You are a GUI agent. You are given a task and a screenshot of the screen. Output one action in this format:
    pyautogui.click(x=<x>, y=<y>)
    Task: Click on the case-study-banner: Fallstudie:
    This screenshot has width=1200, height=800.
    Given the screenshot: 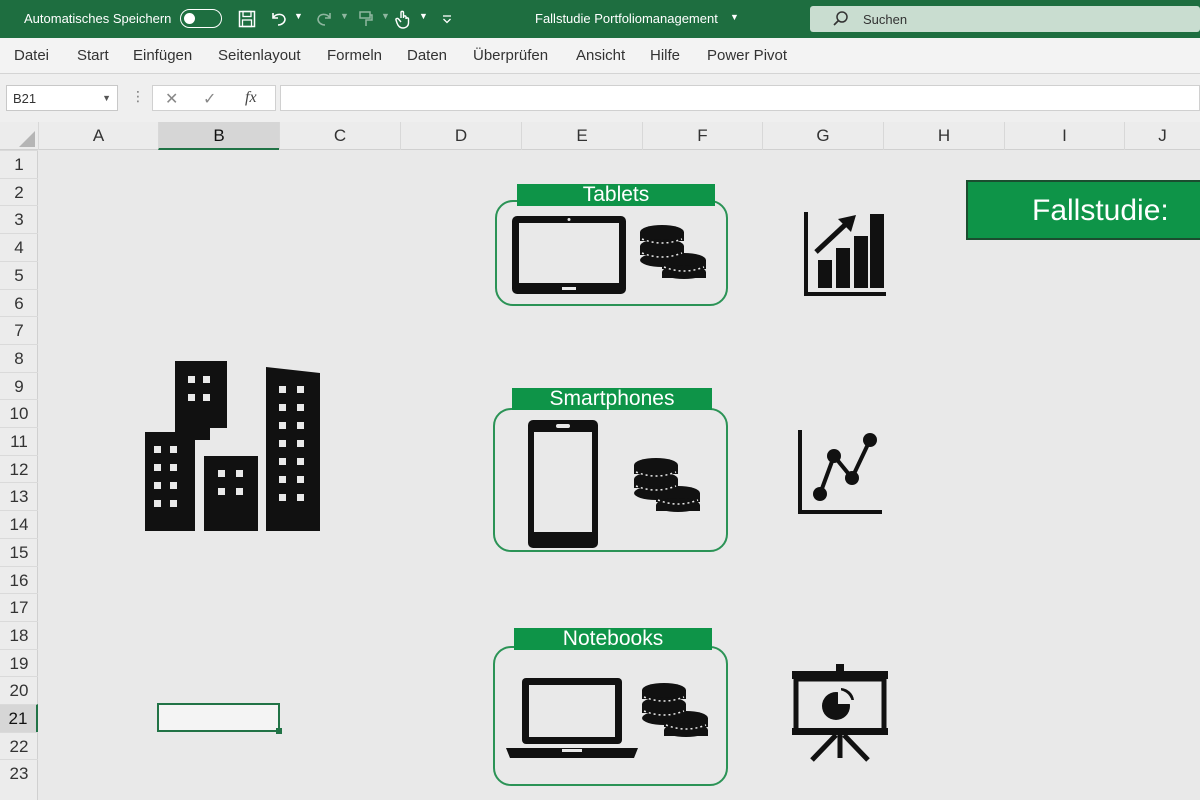 What is the action you would take?
    pyautogui.click(x=1083, y=210)
    